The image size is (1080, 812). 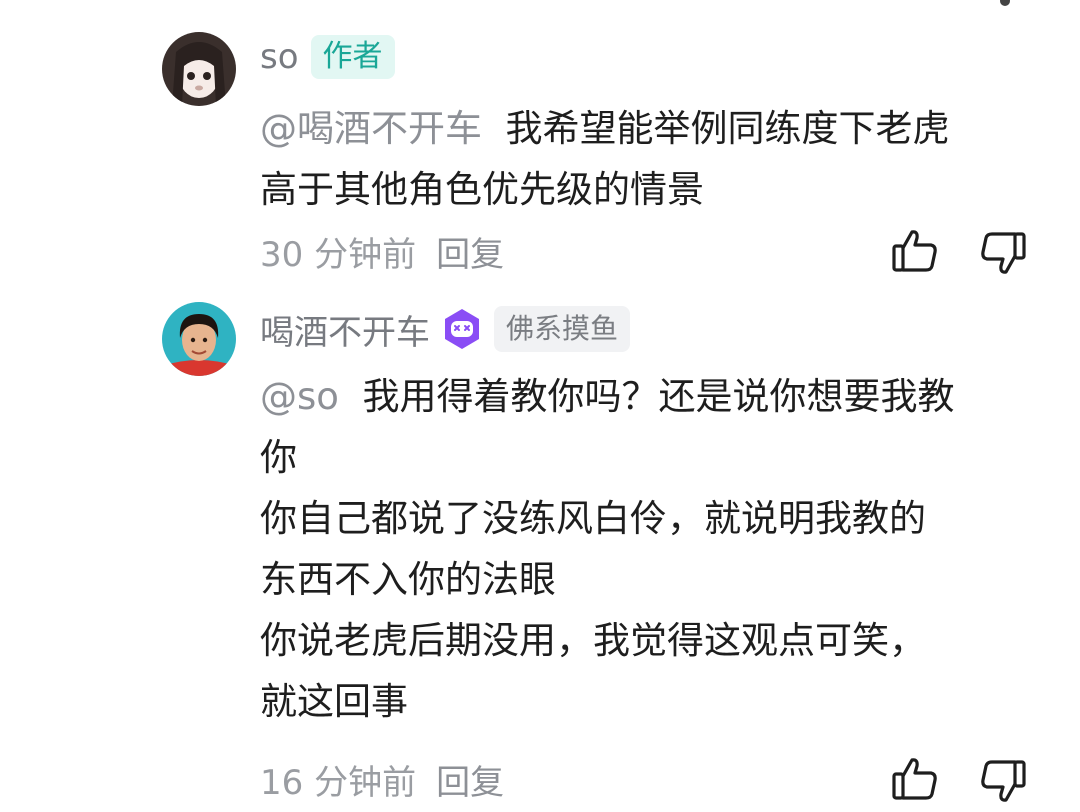 What do you see at coordinates (462, 329) in the screenshot?
I see `game-face-icon` at bounding box center [462, 329].